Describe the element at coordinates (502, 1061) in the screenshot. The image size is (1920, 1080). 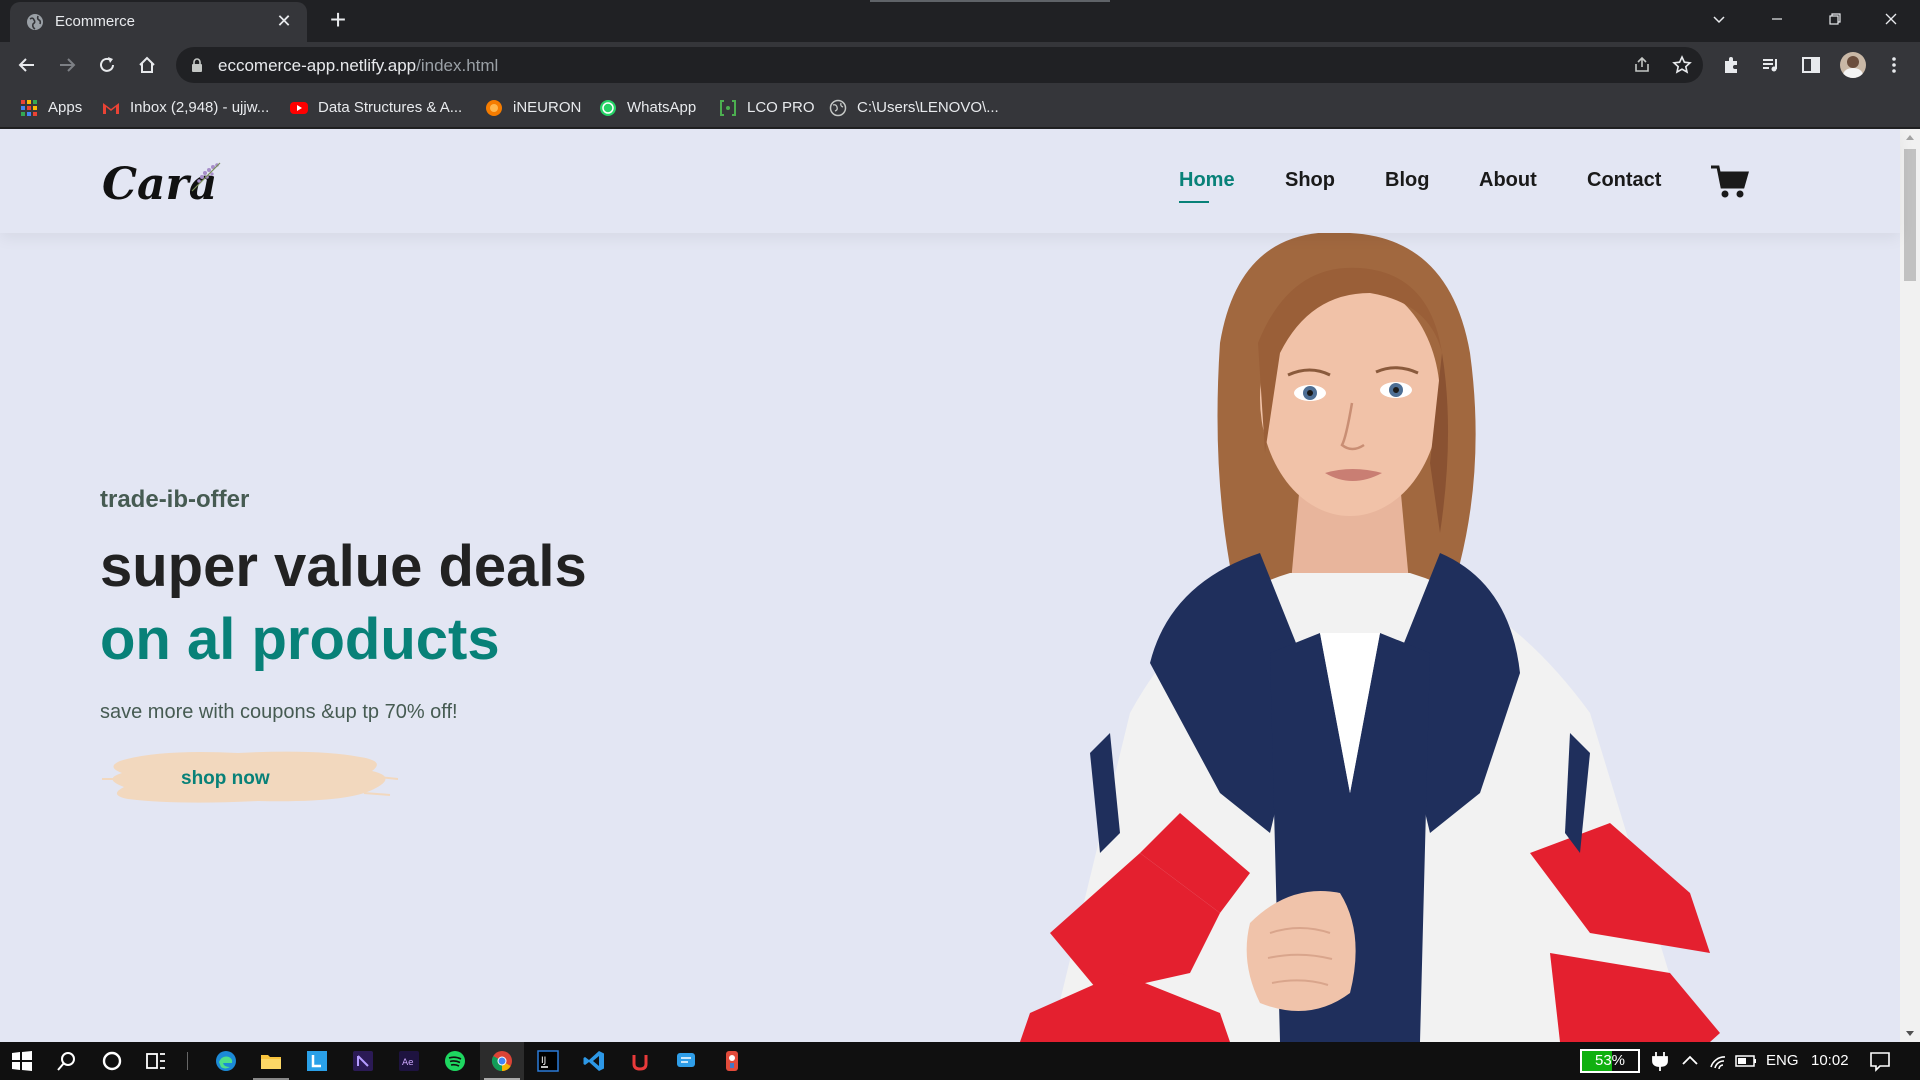
I see `chrome-icon` at that location.